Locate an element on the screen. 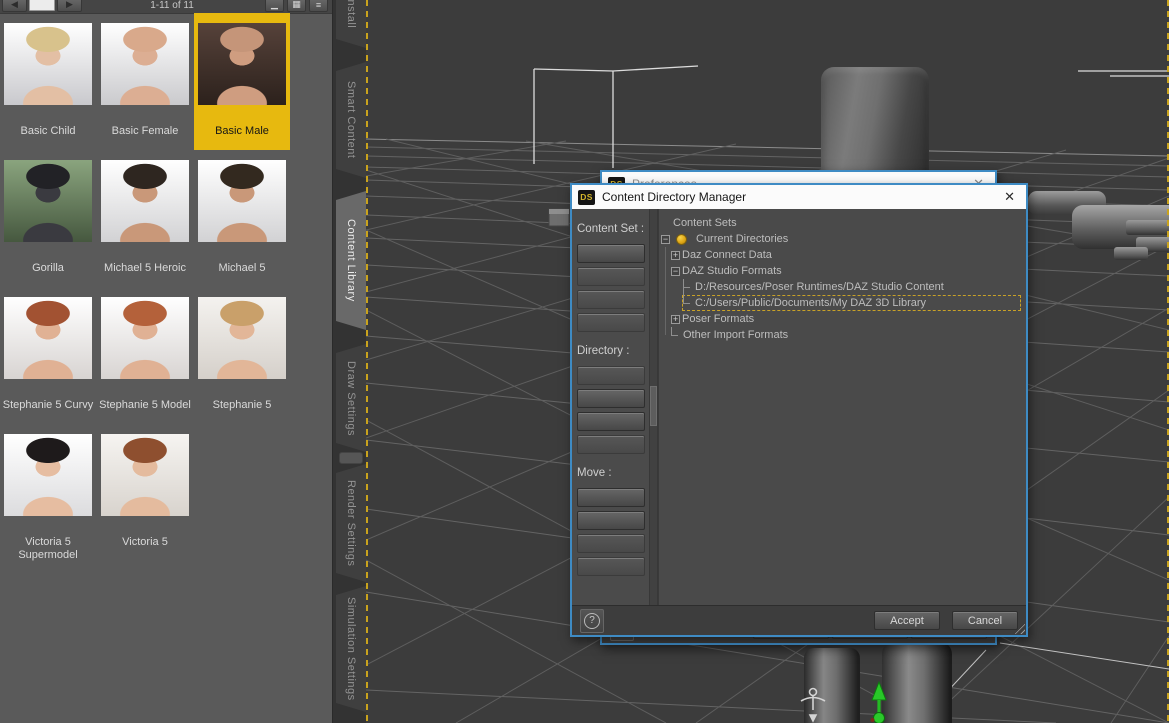 The height and width of the screenshot is (723, 1169). content-item-label: Stephanie 5 Curvy is located at coordinates (48, 405).